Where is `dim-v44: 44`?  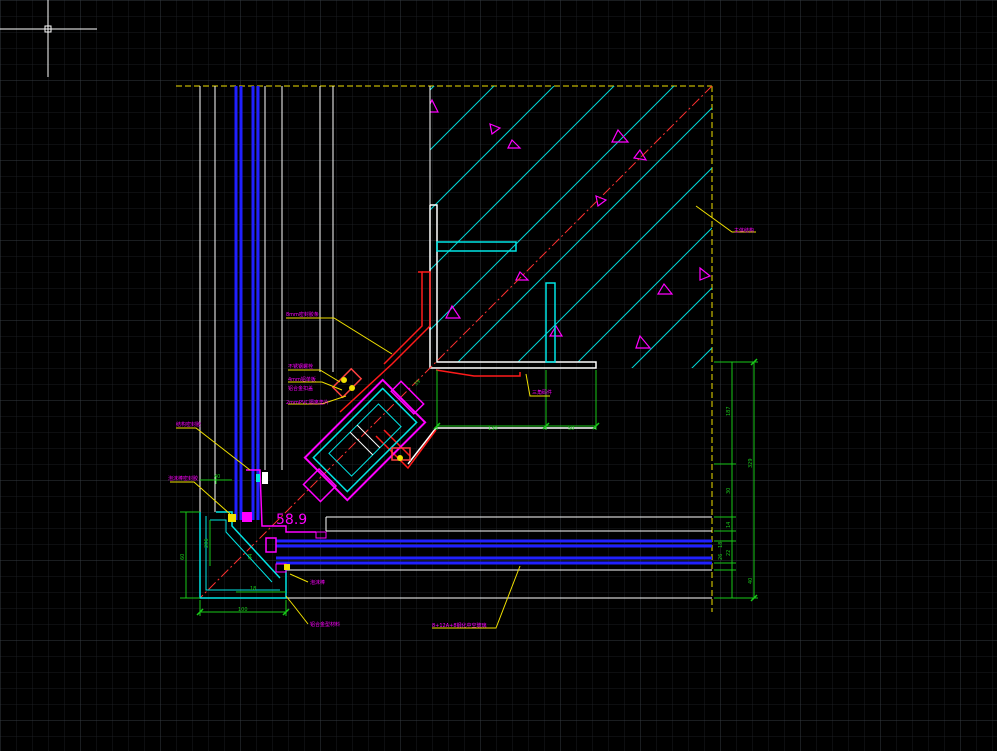
dim-v44: 44 is located at coordinates (251, 557).